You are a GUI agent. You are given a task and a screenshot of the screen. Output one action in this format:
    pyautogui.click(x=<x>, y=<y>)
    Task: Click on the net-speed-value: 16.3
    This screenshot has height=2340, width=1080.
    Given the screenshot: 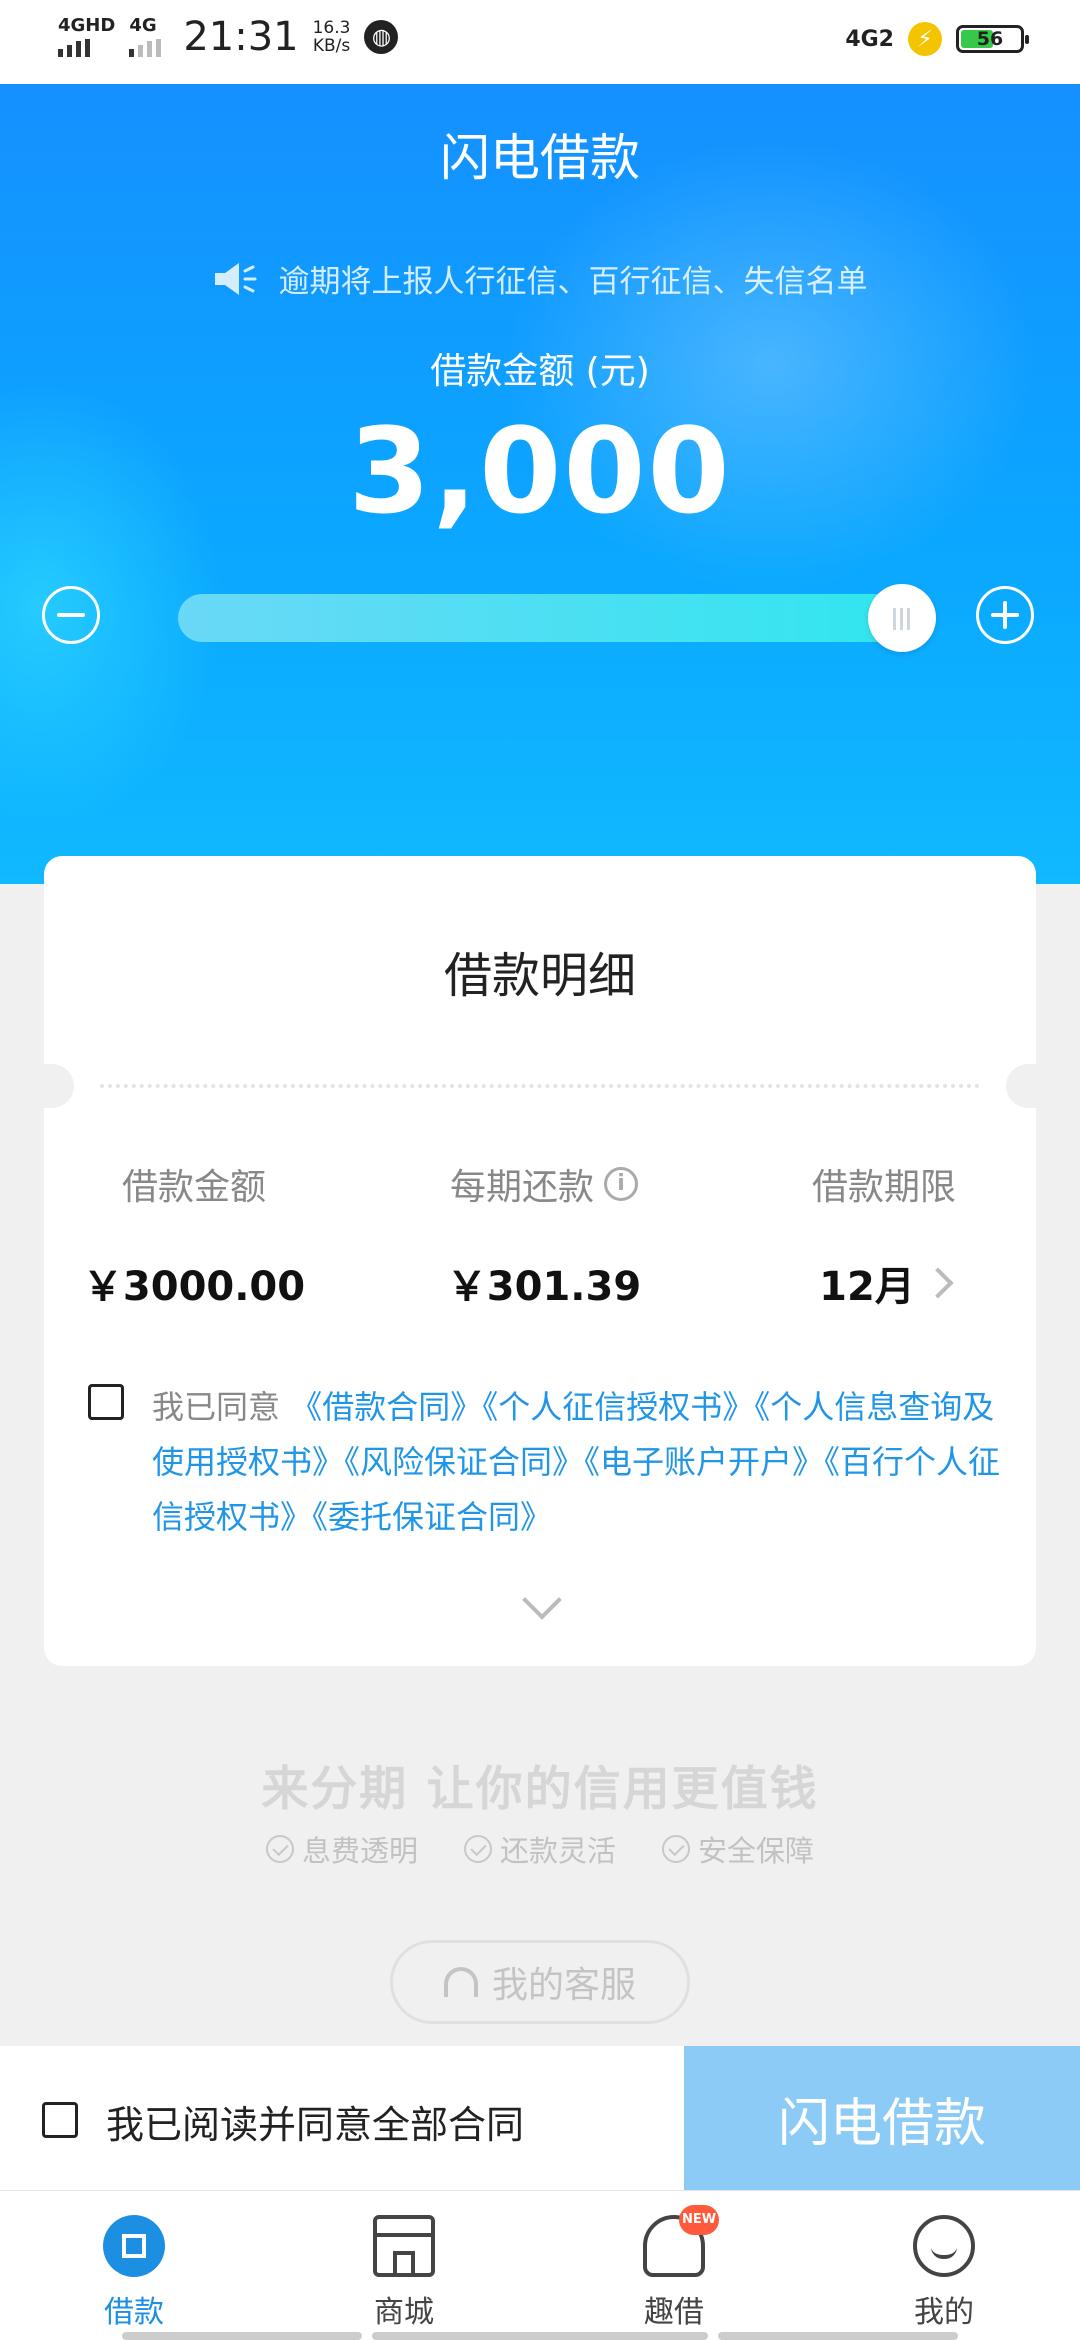 What is the action you would take?
    pyautogui.click(x=331, y=28)
    